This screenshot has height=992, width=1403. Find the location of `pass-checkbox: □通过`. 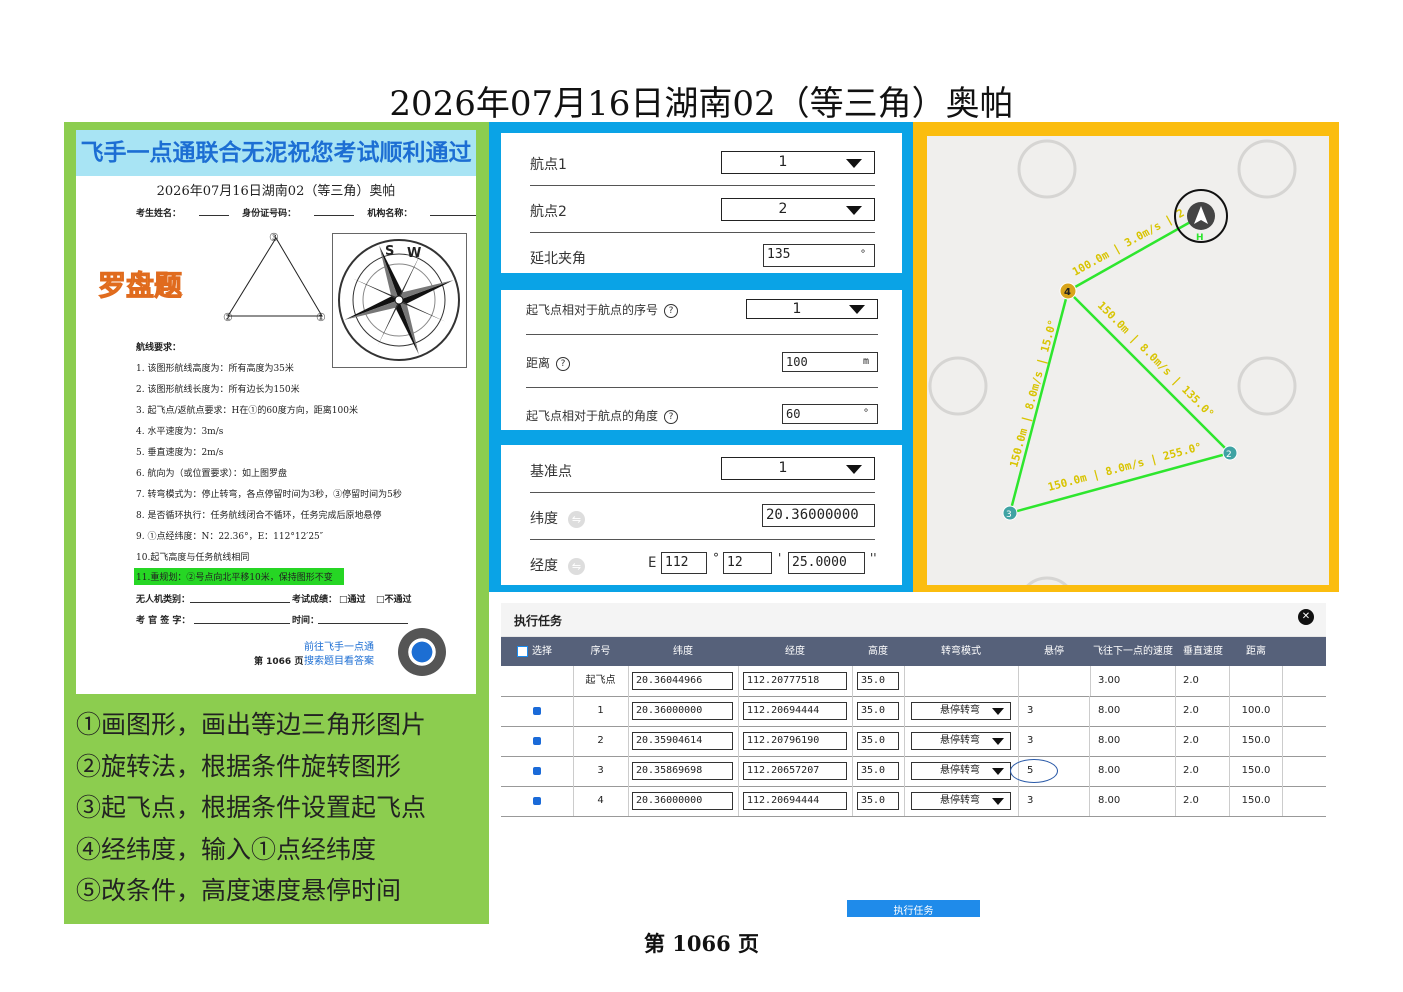

pass-checkbox: □通过 is located at coordinates (352, 600).